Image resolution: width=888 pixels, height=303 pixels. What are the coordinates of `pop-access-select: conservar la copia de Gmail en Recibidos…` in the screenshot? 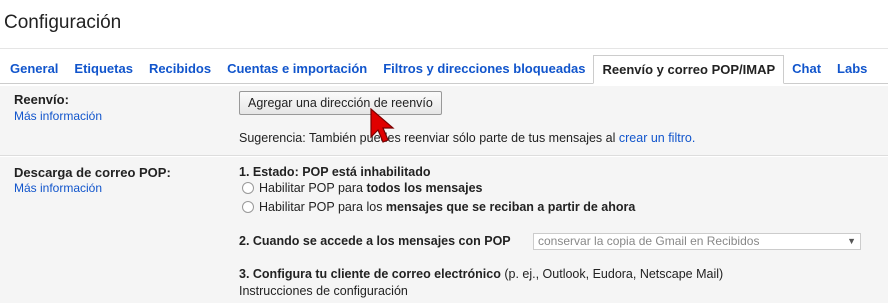 It's located at (697, 241).